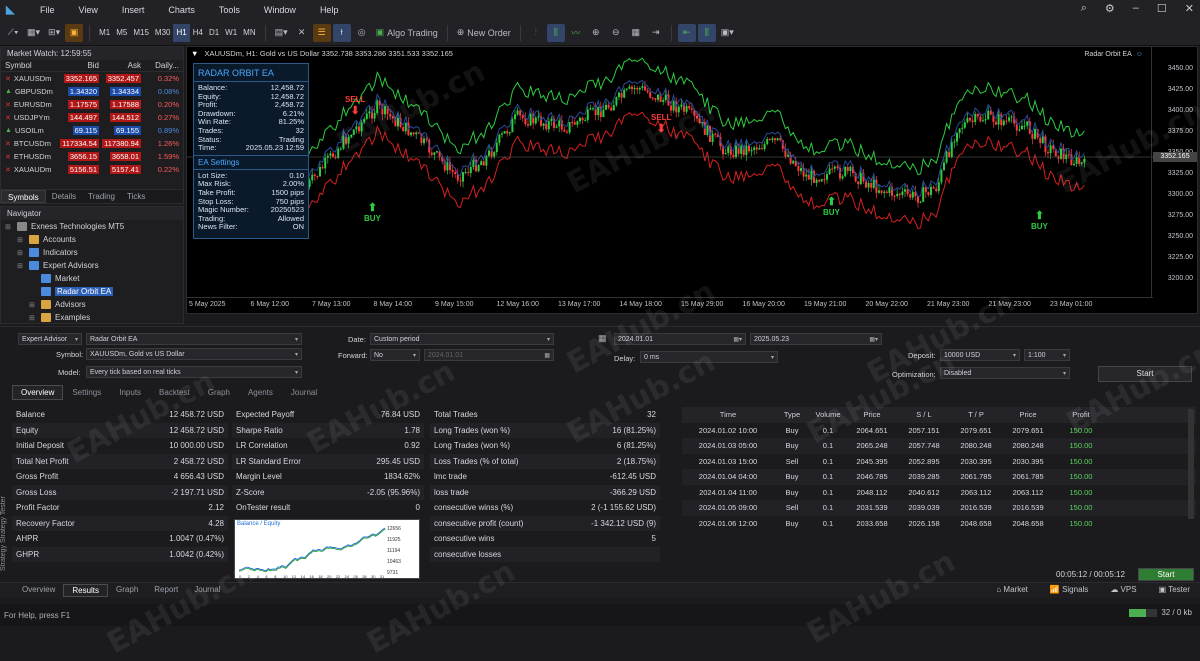 The height and width of the screenshot is (661, 1200). What do you see at coordinates (38, 392) in the screenshot?
I see `tester-tab-overview: Overview` at bounding box center [38, 392].